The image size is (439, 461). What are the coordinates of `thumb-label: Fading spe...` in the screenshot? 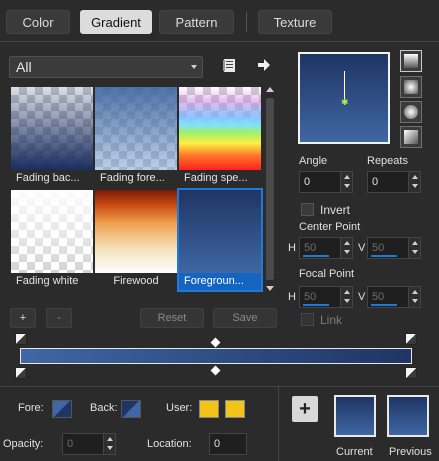 It's located at (220, 178).